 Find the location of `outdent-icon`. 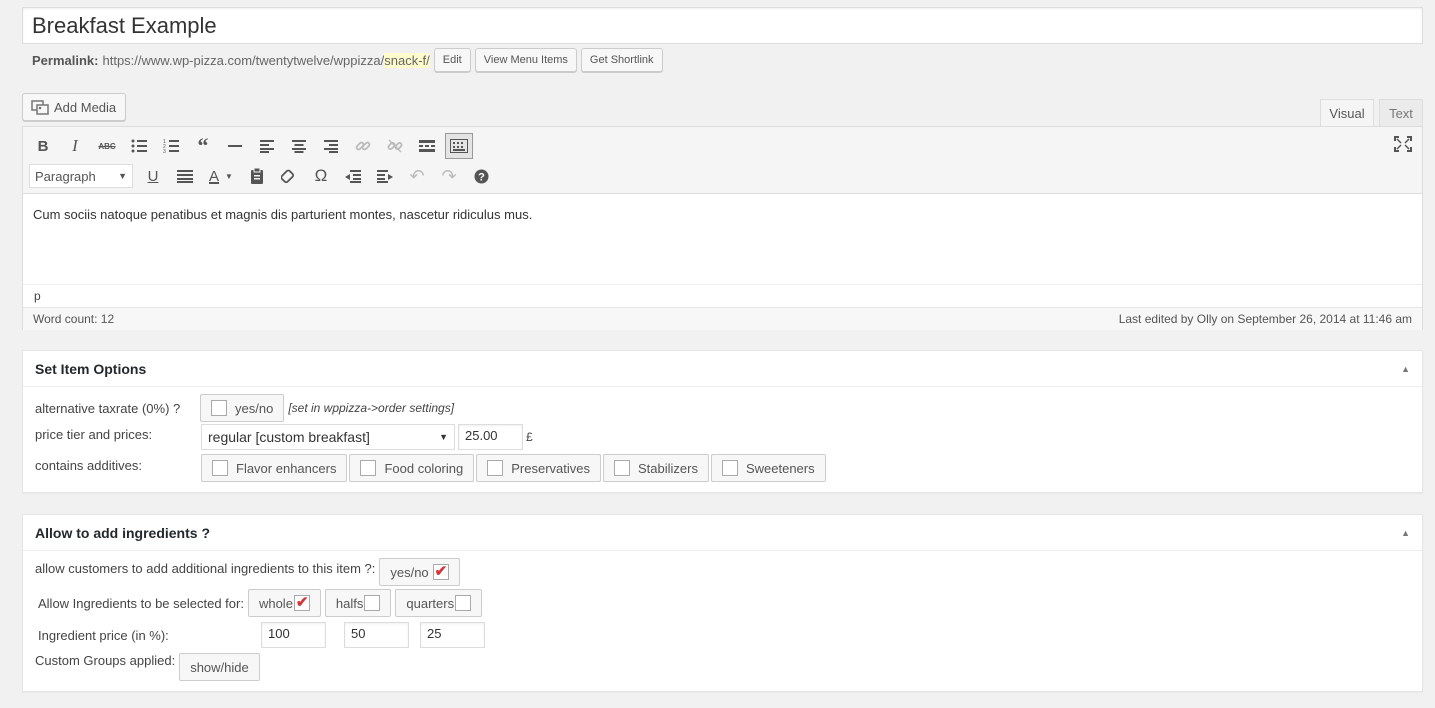

outdent-icon is located at coordinates (353, 176).